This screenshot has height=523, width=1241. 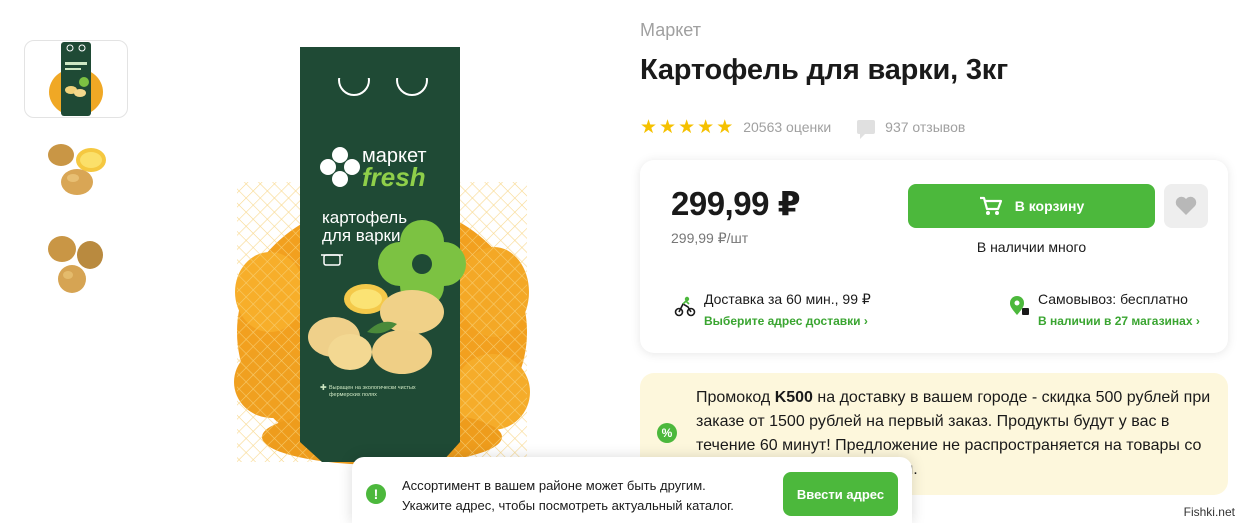 I want to click on percent-icon: %, so click(x=667, y=433).